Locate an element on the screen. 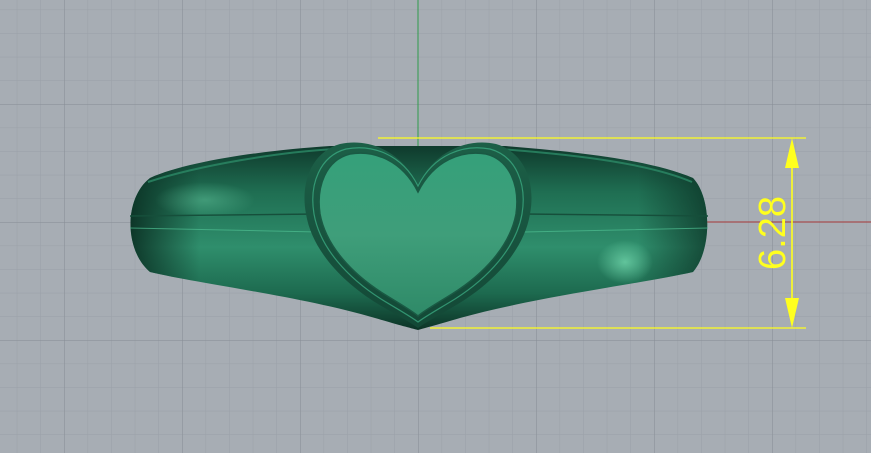  band-highlight-right is located at coordinates (625, 262).